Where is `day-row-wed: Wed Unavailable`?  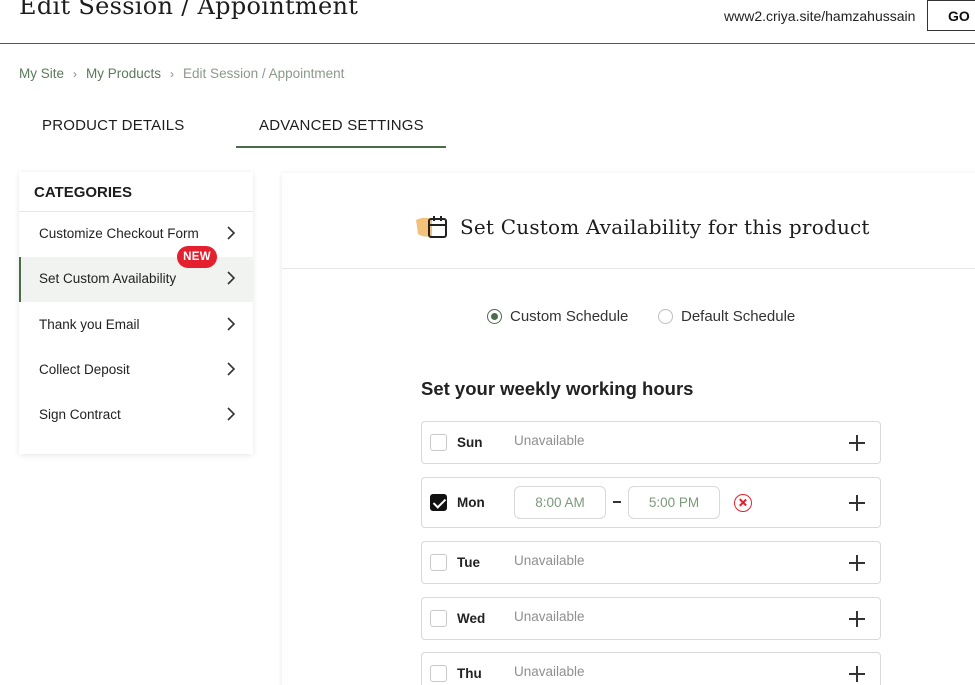 day-row-wed: Wed Unavailable is located at coordinates (651, 618).